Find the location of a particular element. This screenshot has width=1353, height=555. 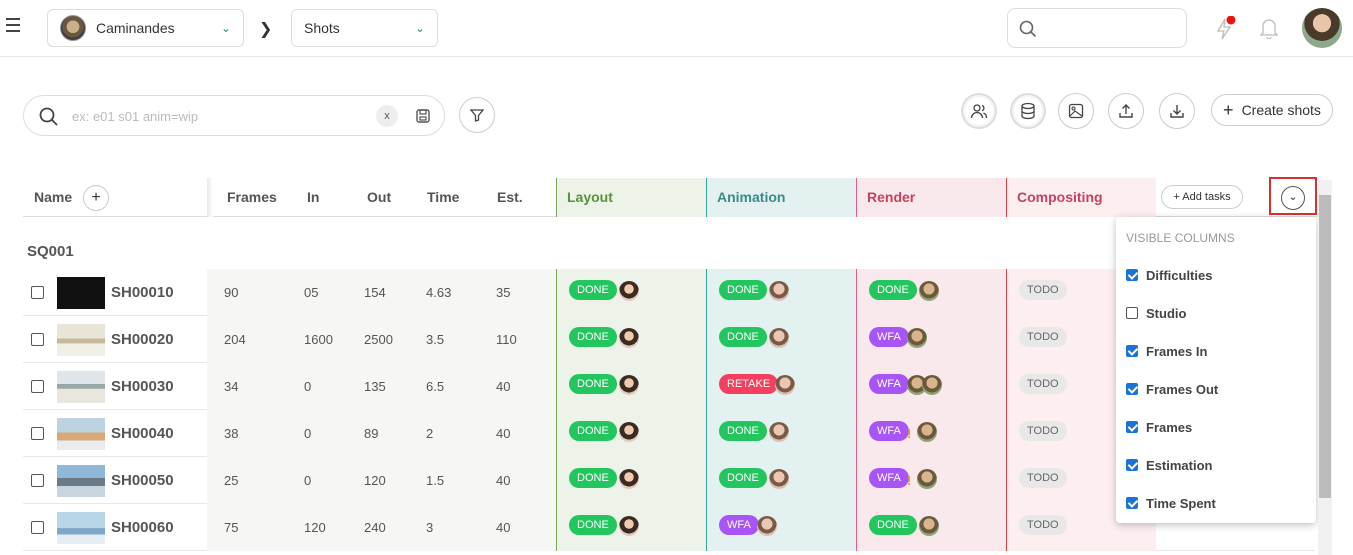

out-cell: 240 is located at coordinates (375, 527).